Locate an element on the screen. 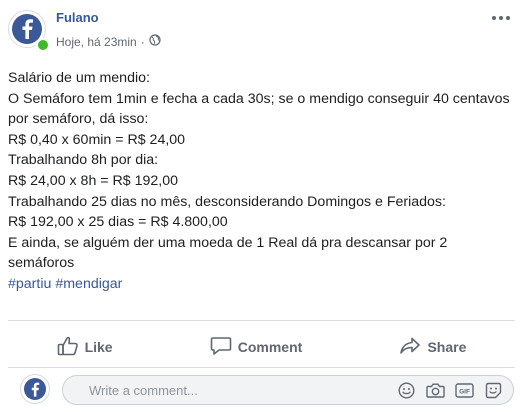 The width and height of the screenshot is (523, 412). actions-bottom-divider is located at coordinates (261, 367).